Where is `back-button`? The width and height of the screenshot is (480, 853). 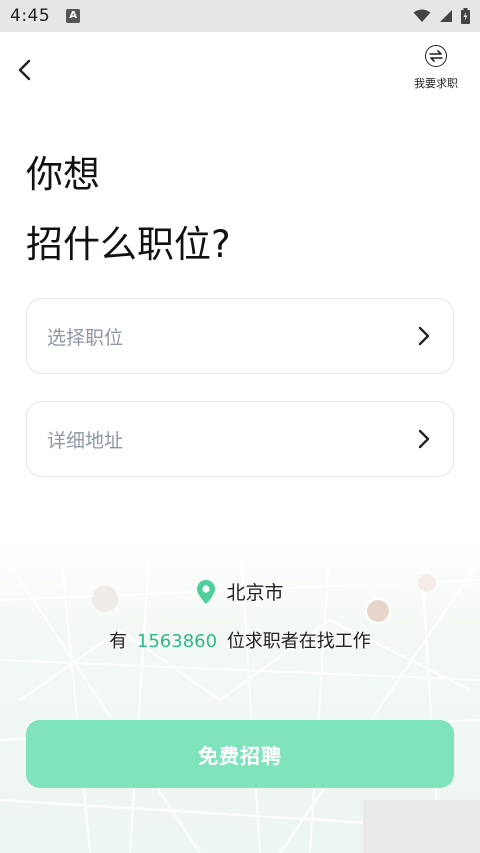 back-button is located at coordinates (26, 70).